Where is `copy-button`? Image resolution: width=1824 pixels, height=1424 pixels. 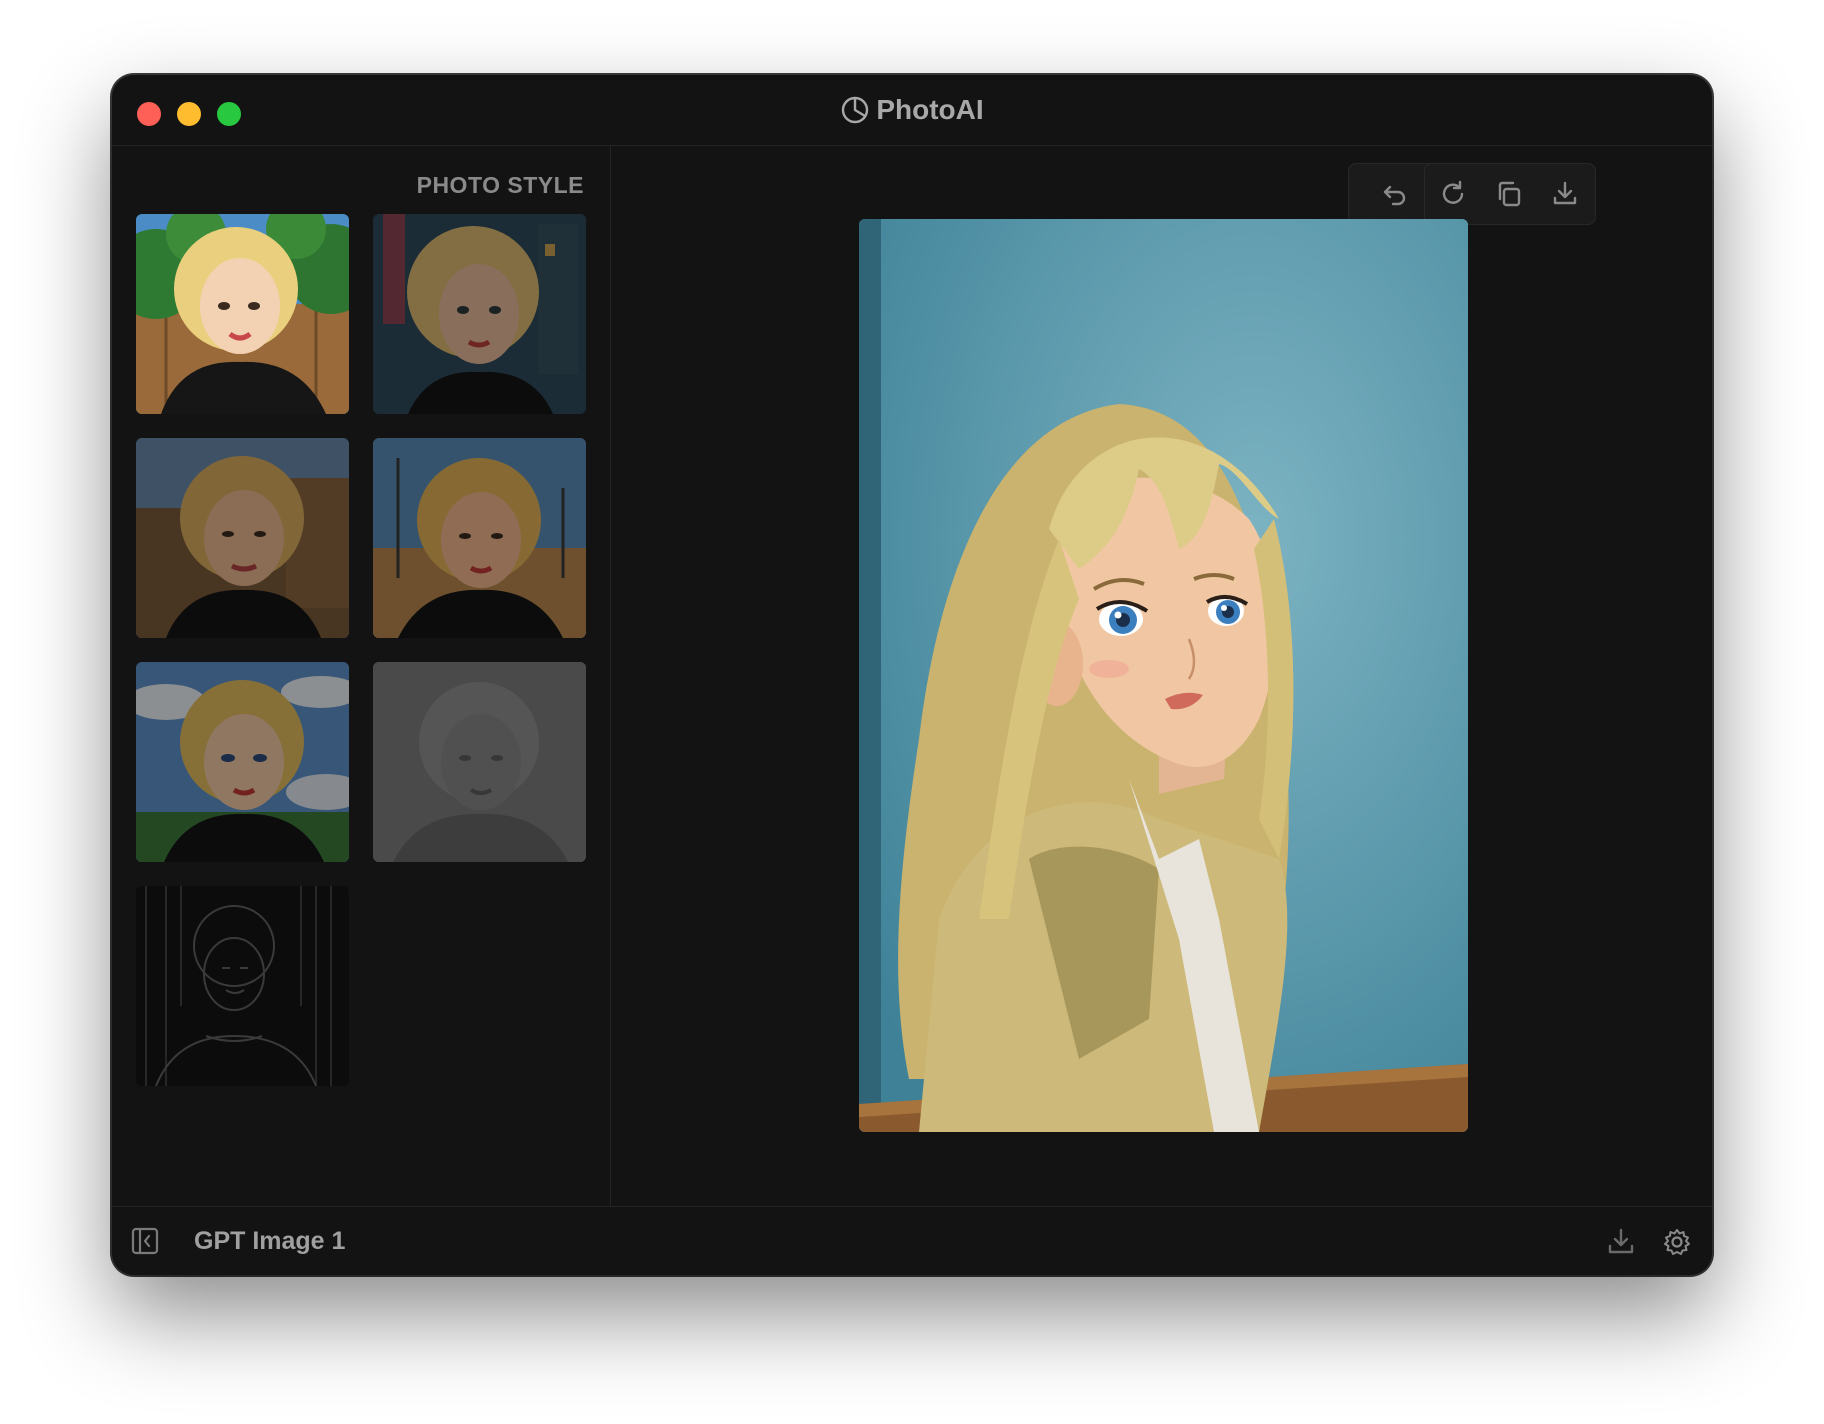
copy-button is located at coordinates (1509, 194).